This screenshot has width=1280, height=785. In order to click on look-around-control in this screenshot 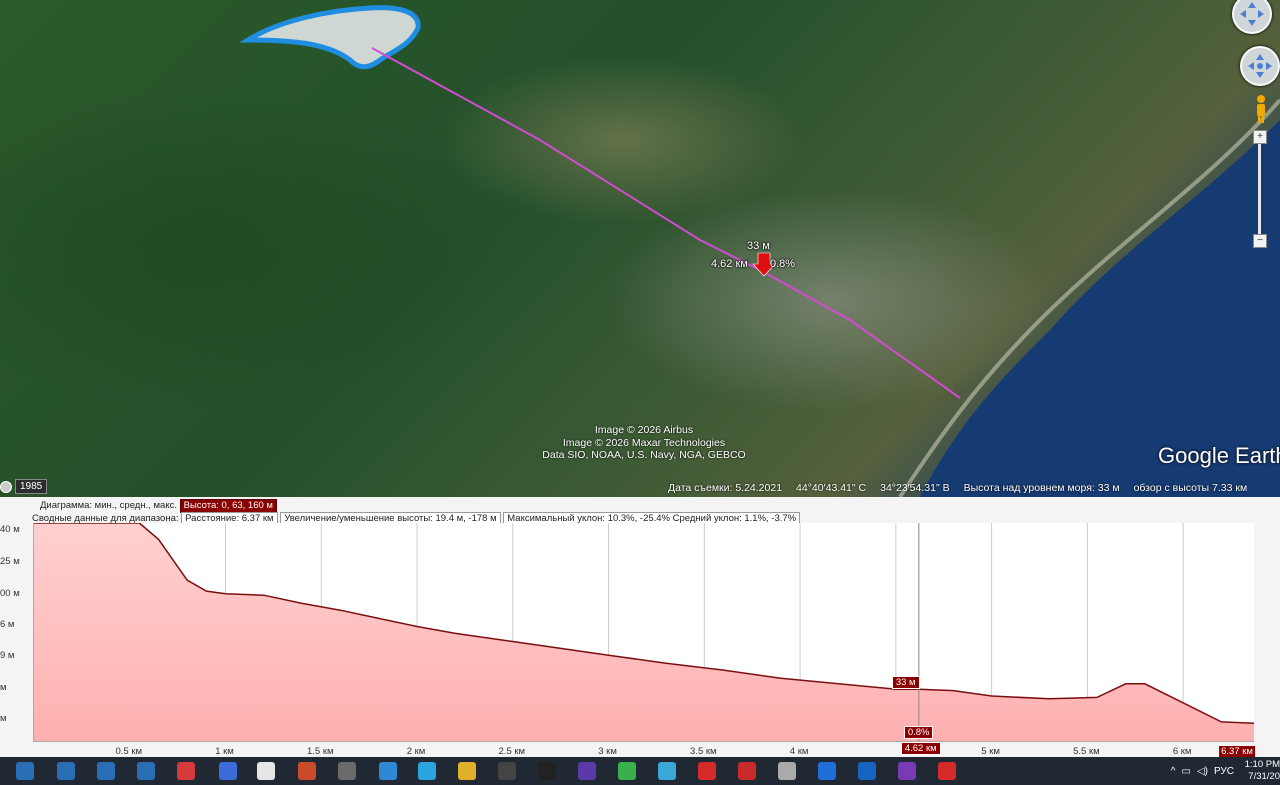, I will do `click(1252, 17)`.